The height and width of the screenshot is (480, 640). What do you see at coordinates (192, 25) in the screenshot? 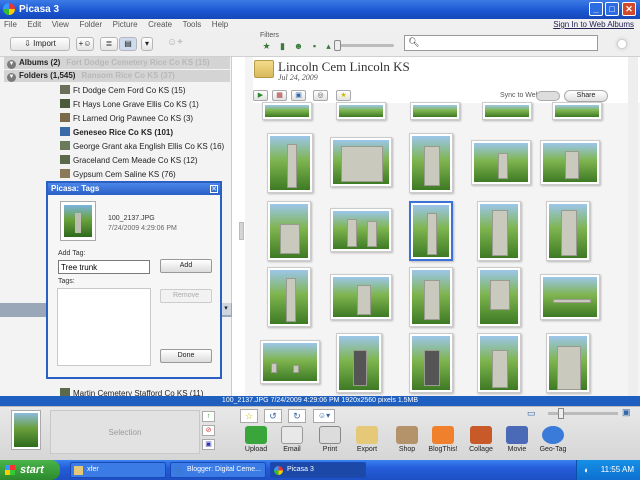
I see `menu-tools: Tools` at bounding box center [192, 25].